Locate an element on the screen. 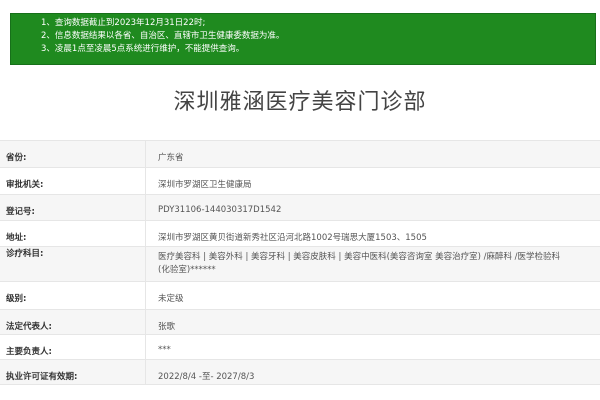 The image size is (600, 400). row-value: 广东省 is located at coordinates (373, 154).